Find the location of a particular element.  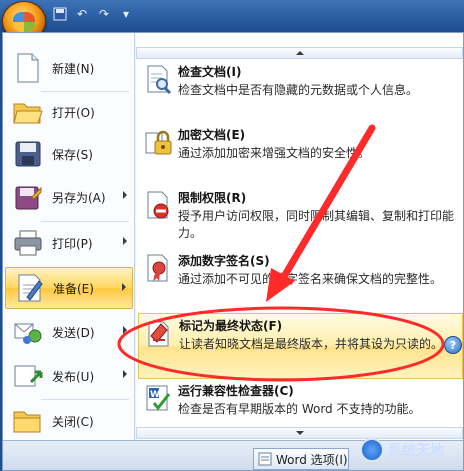

scroll-up-button is located at coordinates (299, 53).